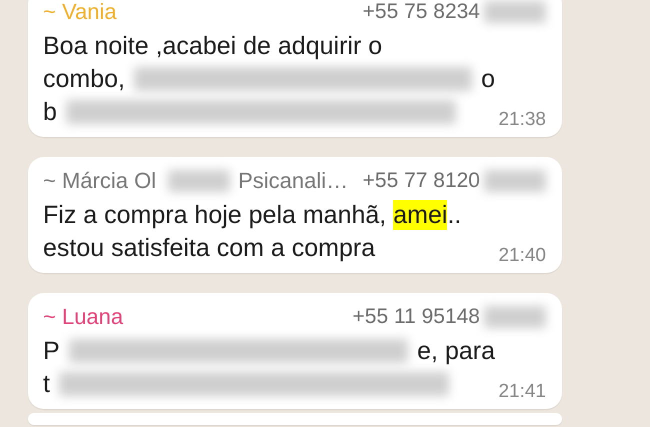  Describe the element at coordinates (454, 215) in the screenshot. I see `message-text: ..` at that location.